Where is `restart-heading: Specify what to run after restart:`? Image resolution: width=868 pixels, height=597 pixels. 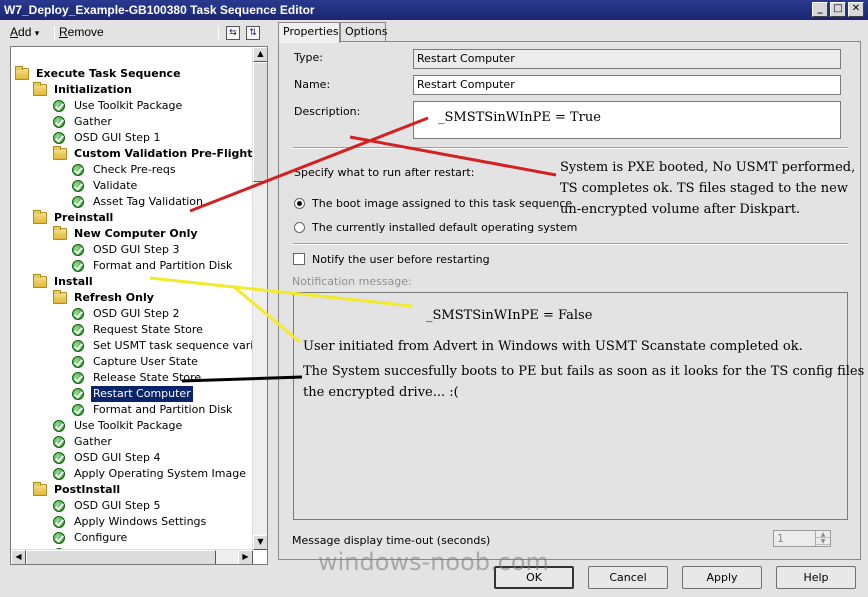
restart-heading: Specify what to run after restart: is located at coordinates (384, 172).